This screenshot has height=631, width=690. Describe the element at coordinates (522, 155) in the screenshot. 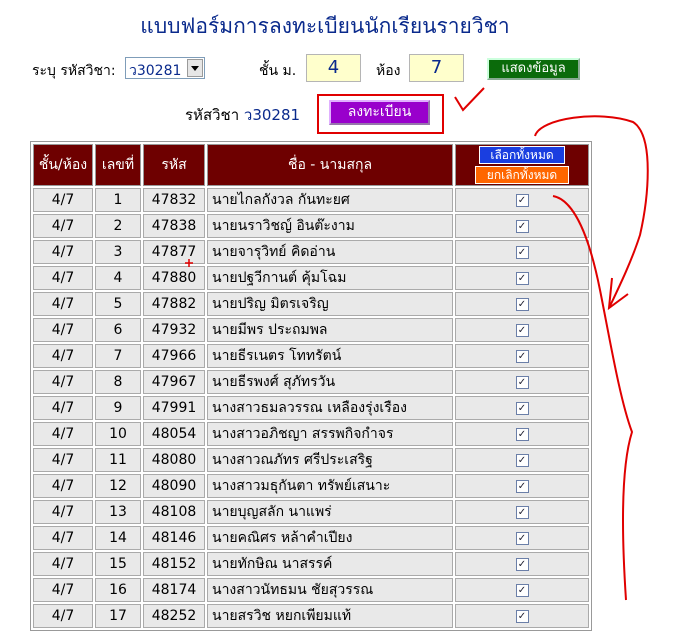

I see `select-all-button: เลือกทั้งหมด` at that location.